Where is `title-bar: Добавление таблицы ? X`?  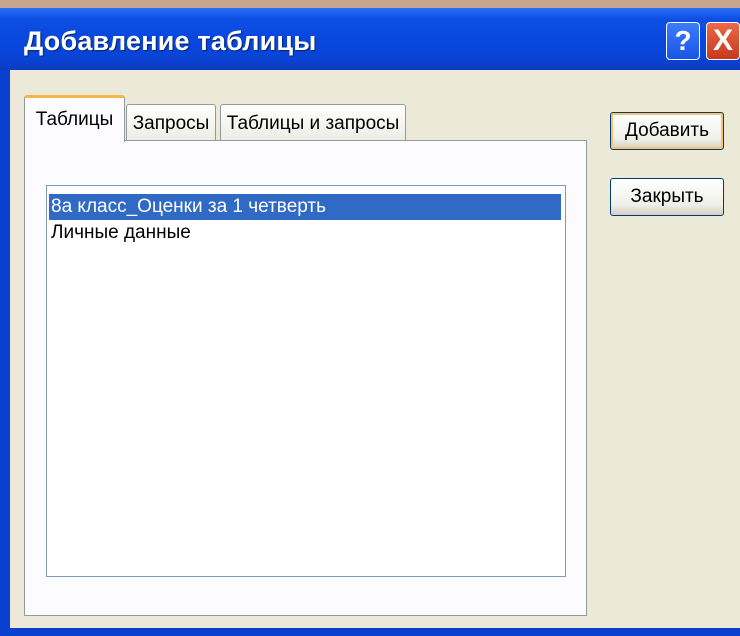
title-bar: Добавление таблицы ? X is located at coordinates (370, 39).